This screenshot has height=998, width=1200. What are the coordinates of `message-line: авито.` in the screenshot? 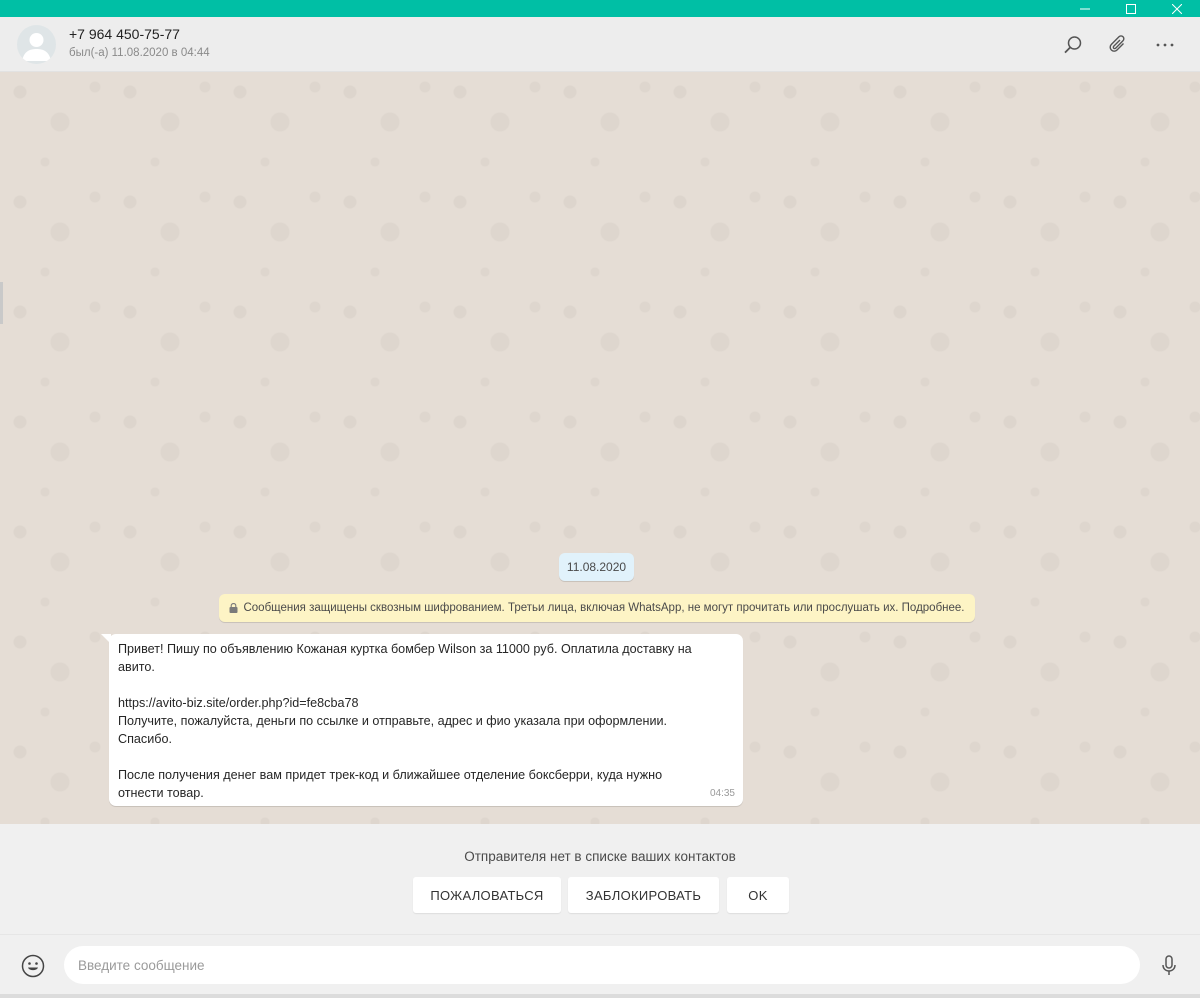 It's located at (136, 667).